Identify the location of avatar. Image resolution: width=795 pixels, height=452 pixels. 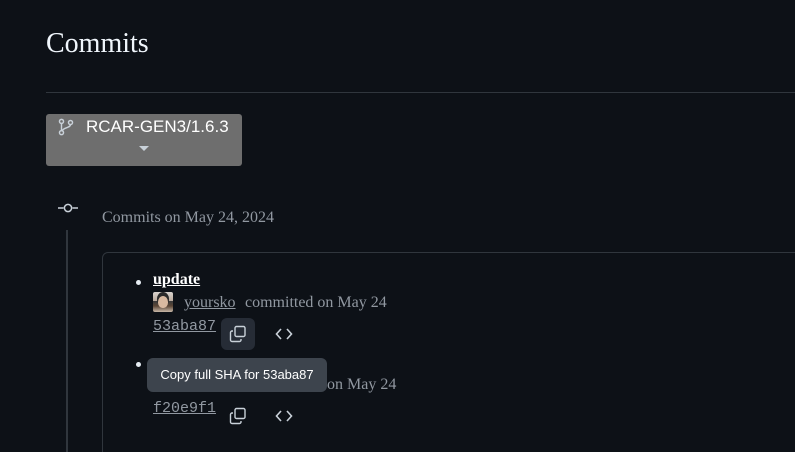
(163, 302).